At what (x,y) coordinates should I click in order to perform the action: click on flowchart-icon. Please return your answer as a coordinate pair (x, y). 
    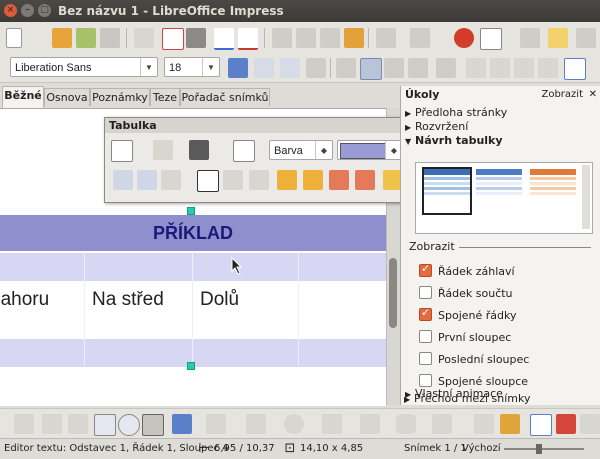
    Looking at the image, I should click on (370, 424).